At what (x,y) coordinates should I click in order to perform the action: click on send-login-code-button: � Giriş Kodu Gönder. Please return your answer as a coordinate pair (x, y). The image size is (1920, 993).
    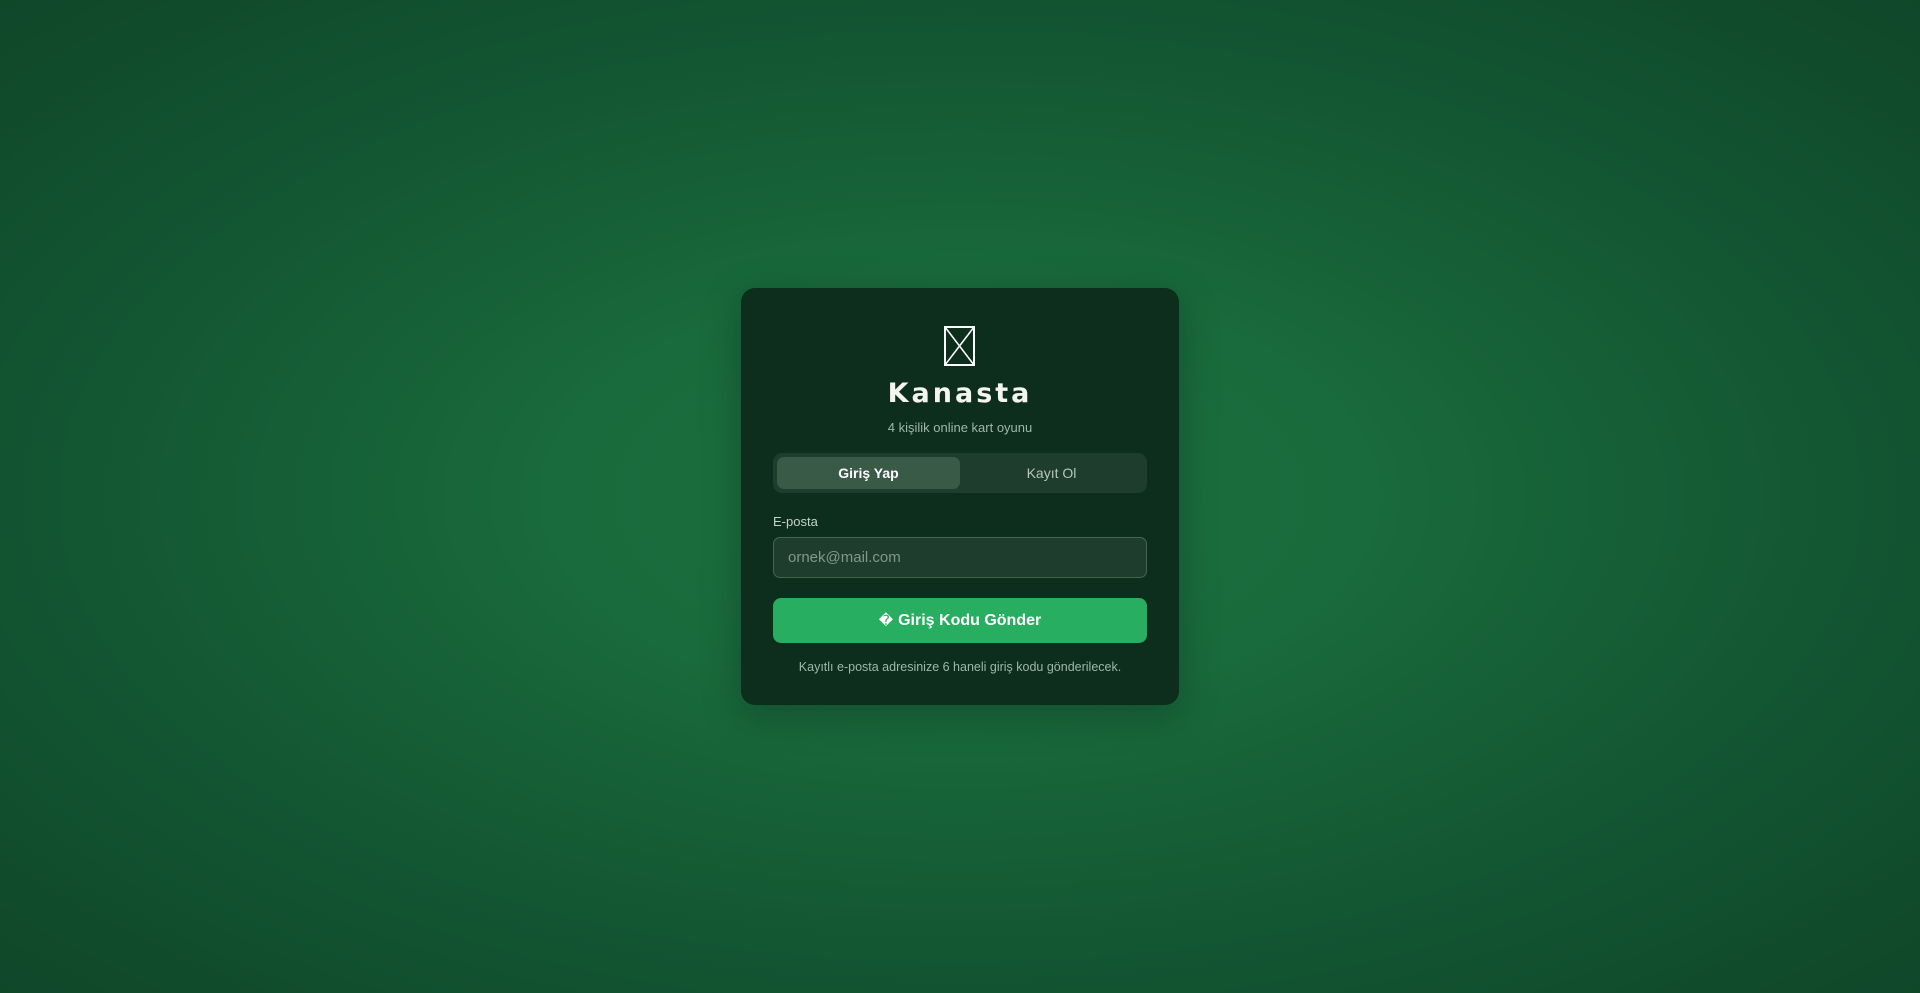
    Looking at the image, I should click on (960, 620).